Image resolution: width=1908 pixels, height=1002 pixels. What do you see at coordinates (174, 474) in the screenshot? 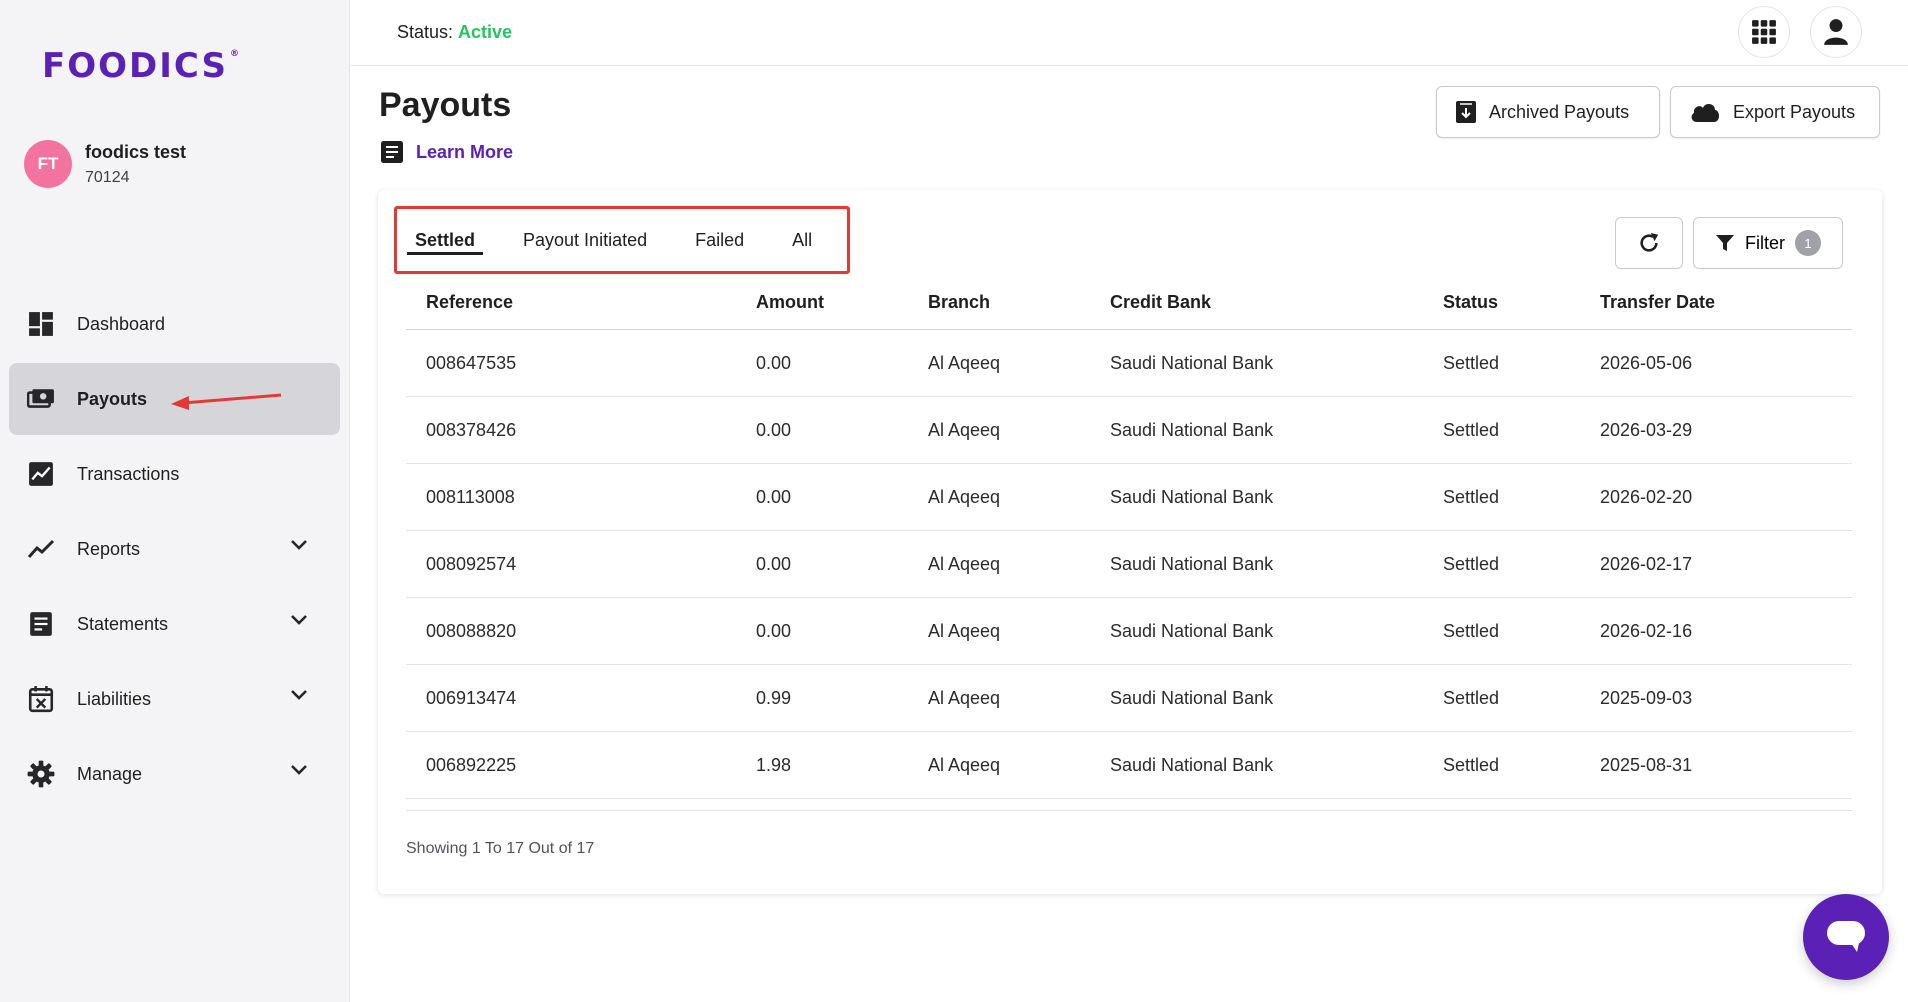
I see `sidebar-item-transactions: Transactions` at bounding box center [174, 474].